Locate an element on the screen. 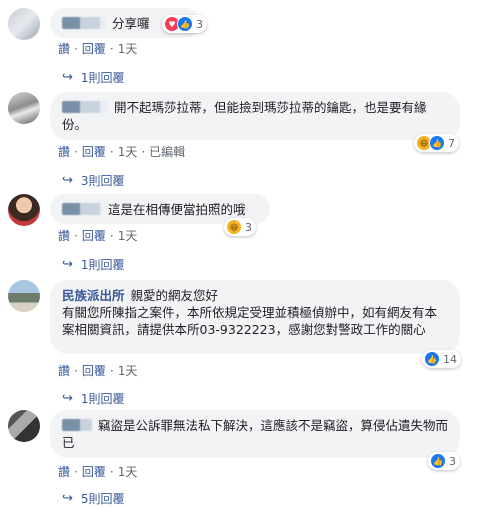 Image resolution: width=479 pixels, height=508 pixels. view-replies-link: ↪ 3則回覆 is located at coordinates (93, 180).